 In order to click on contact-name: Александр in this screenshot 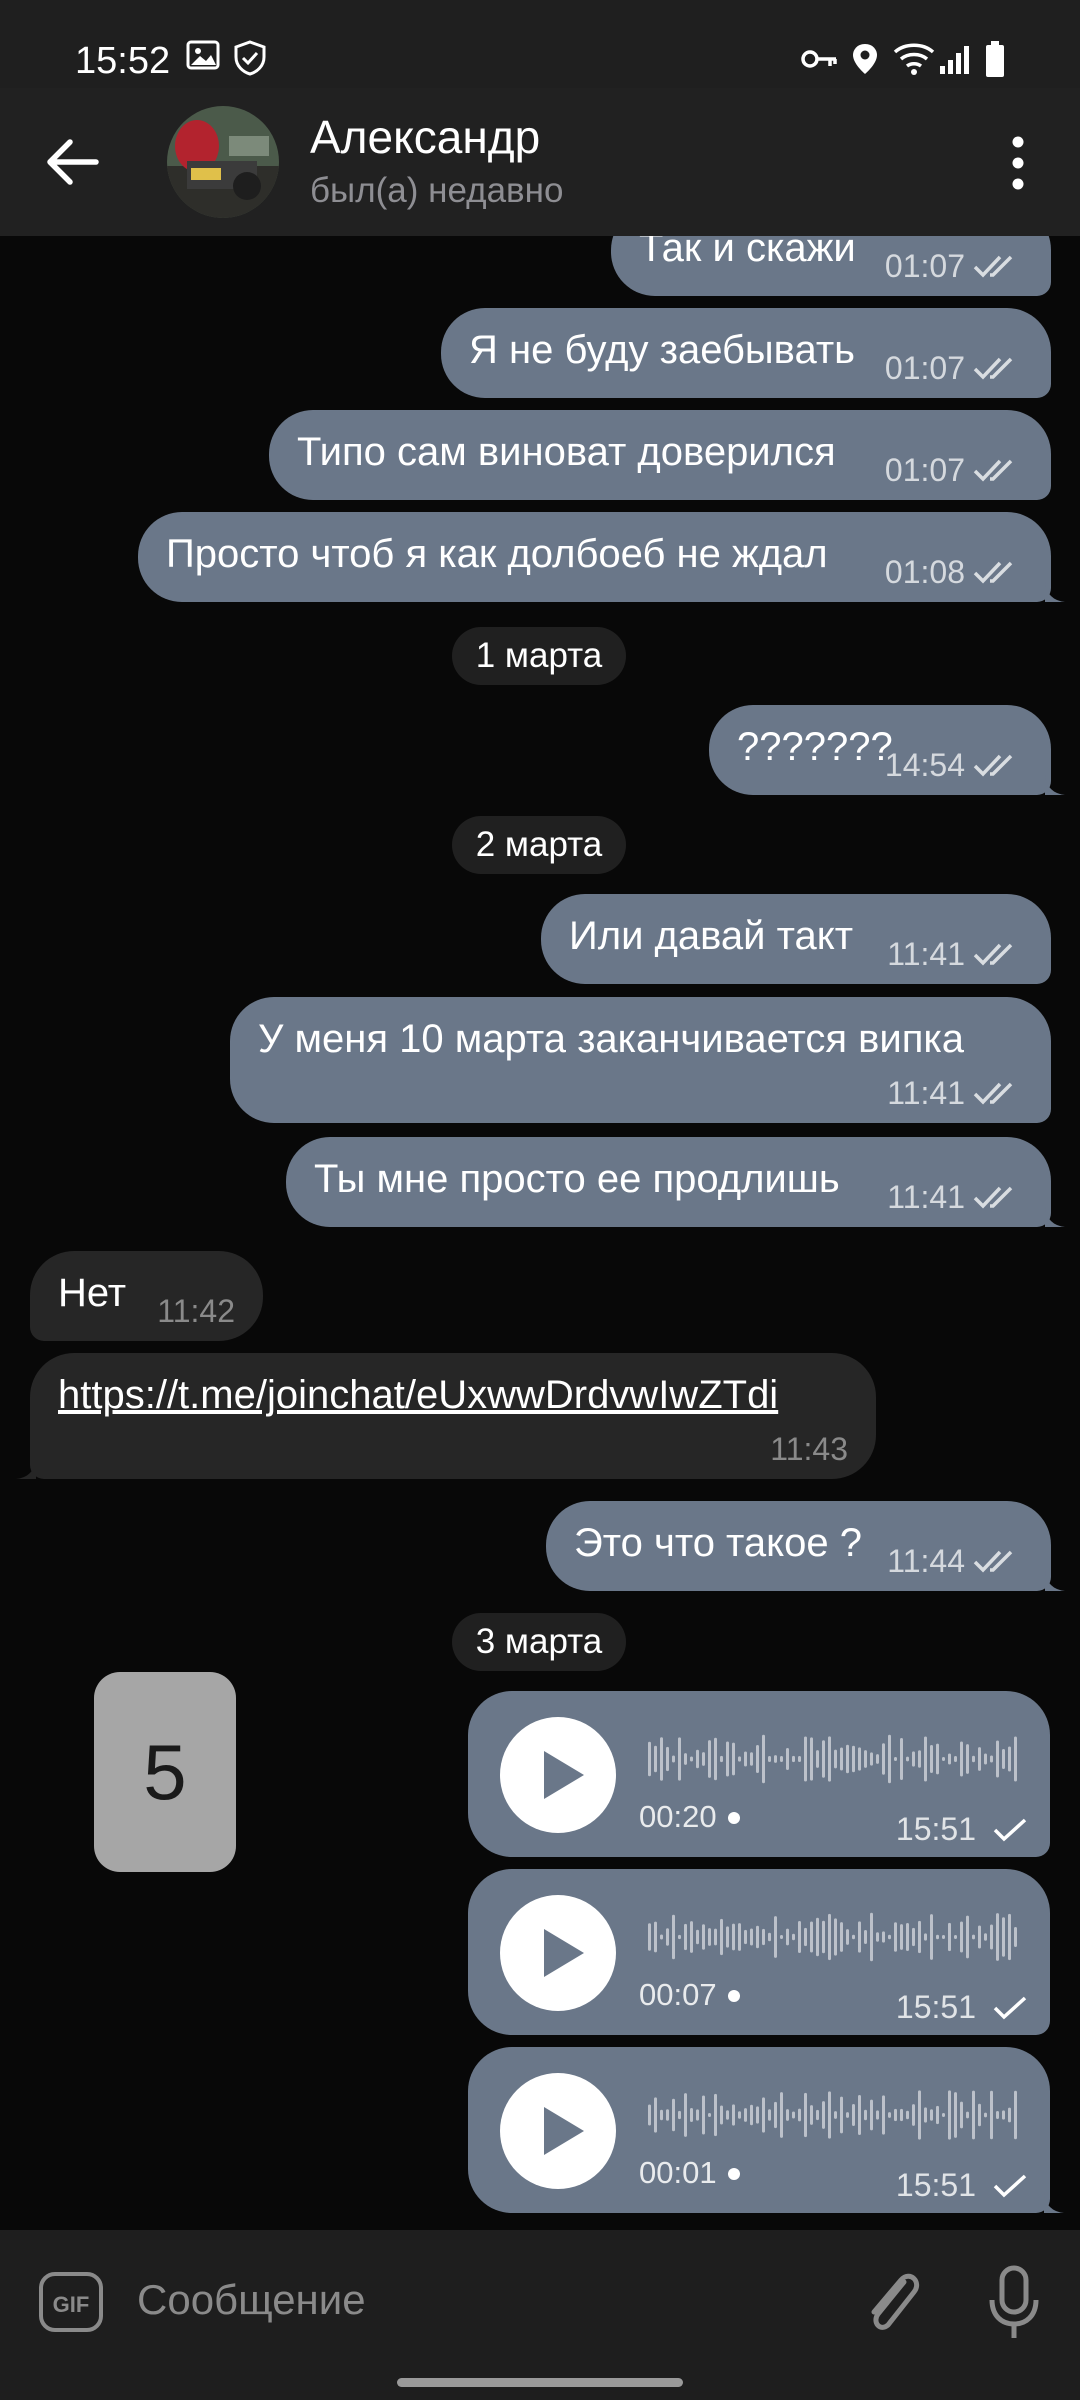, I will do `click(425, 137)`.